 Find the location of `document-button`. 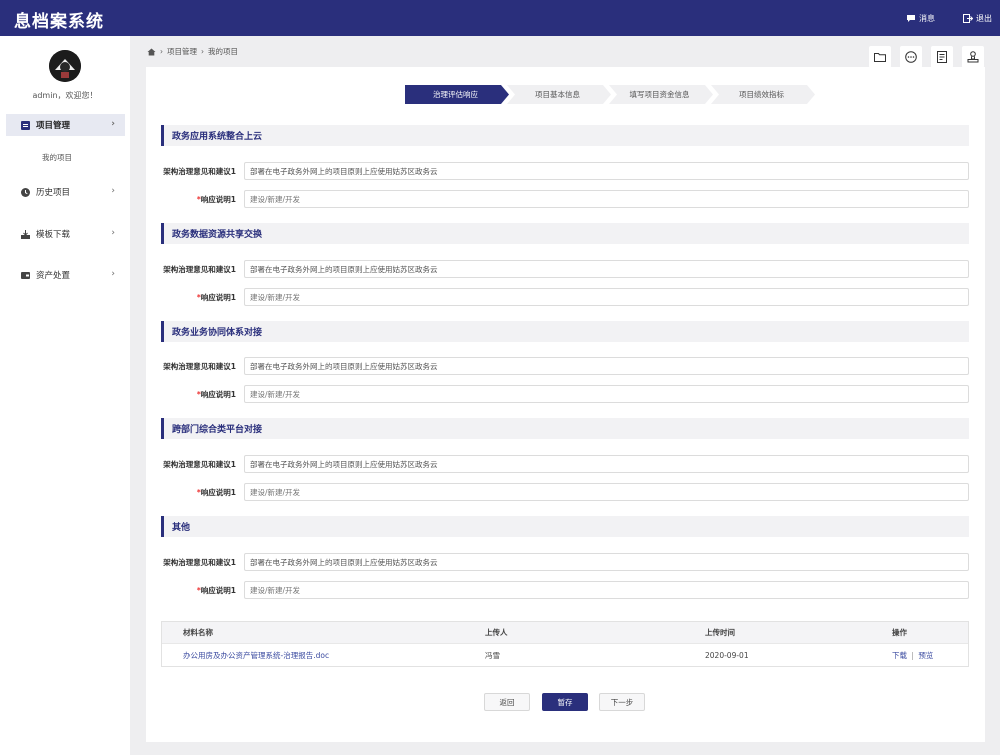

document-button is located at coordinates (942, 57).